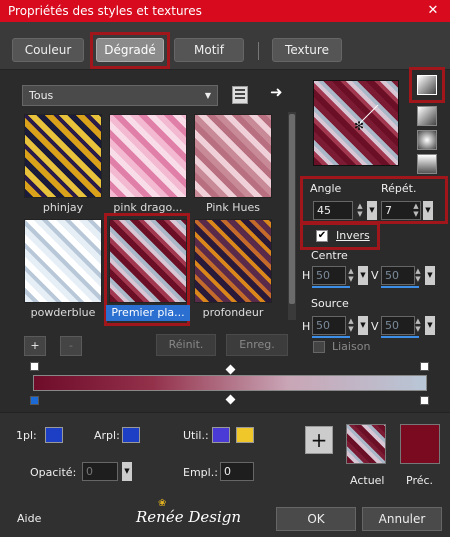 The image size is (450, 537). What do you see at coordinates (329, 255) in the screenshot?
I see `center-label: Centre` at bounding box center [329, 255].